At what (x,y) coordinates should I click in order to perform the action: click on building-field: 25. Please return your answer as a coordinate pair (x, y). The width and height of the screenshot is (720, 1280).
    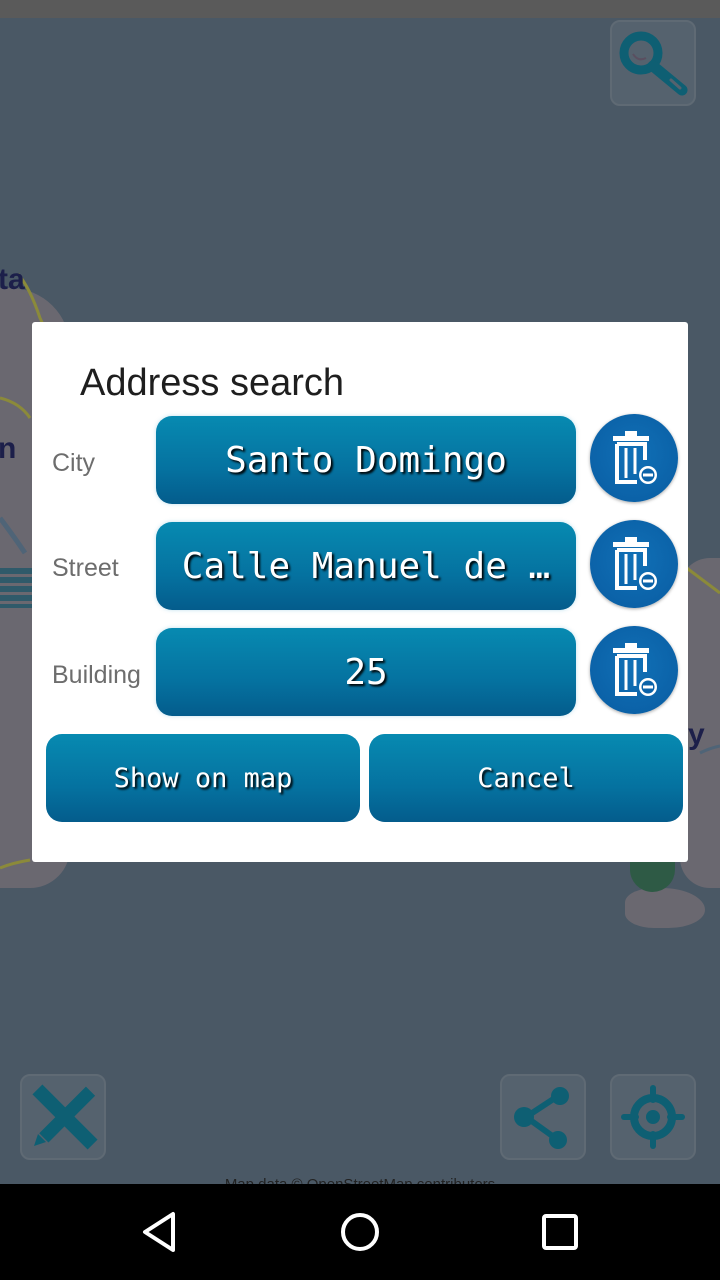
    Looking at the image, I should click on (366, 672).